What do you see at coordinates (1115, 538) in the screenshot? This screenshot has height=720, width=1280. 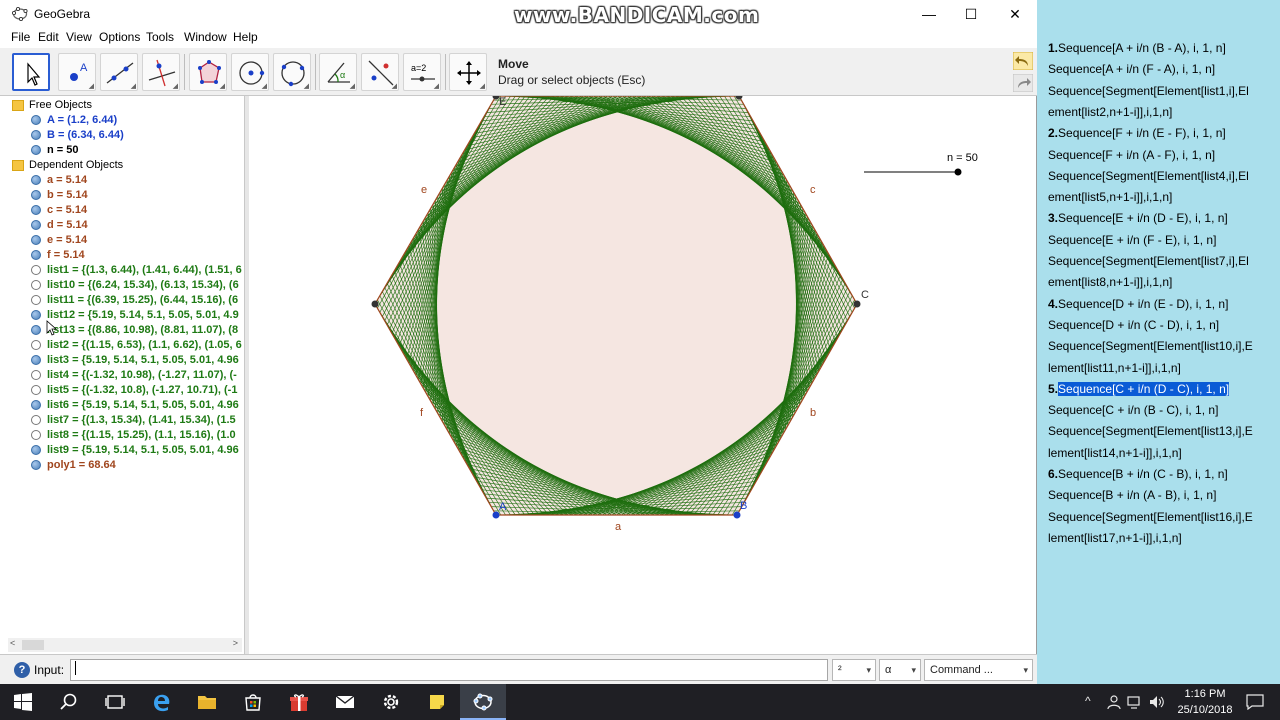 I see `instruction-line: lement[list17,n+1-i]],i,1,n]` at bounding box center [1115, 538].